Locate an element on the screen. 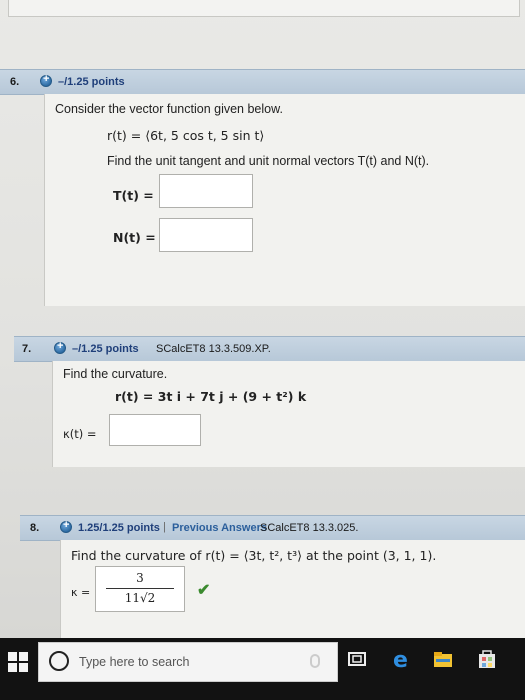 This screenshot has height=700, width=525. question-7-header: 7. –/1.25 points SCalcET8 13.3.509.XP. is located at coordinates (269, 349).